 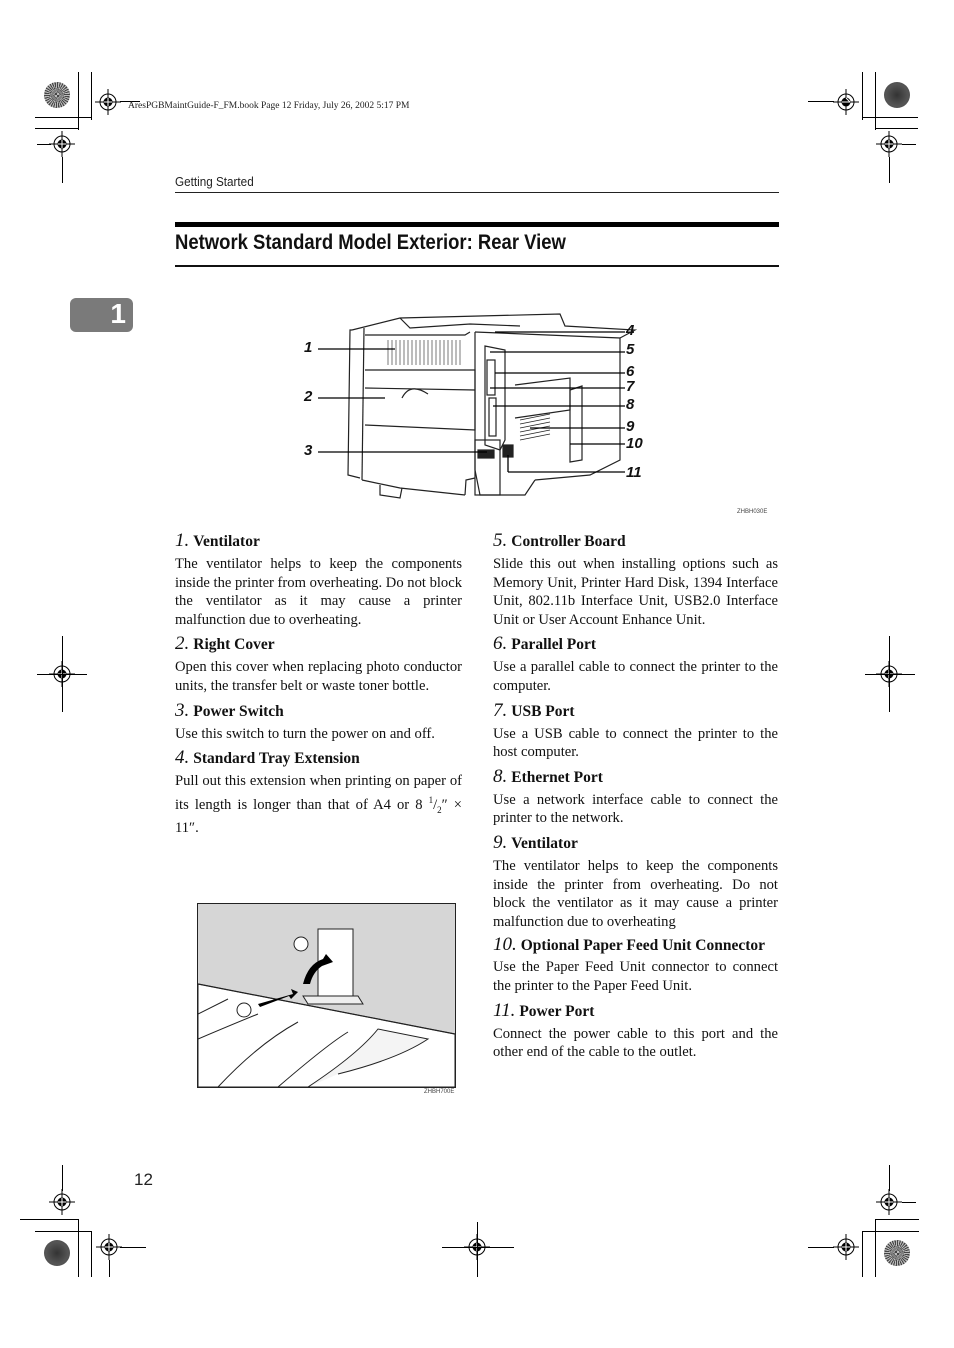 I want to click on inset-figure-code: ZHBH700E, so click(x=439, y=1092).